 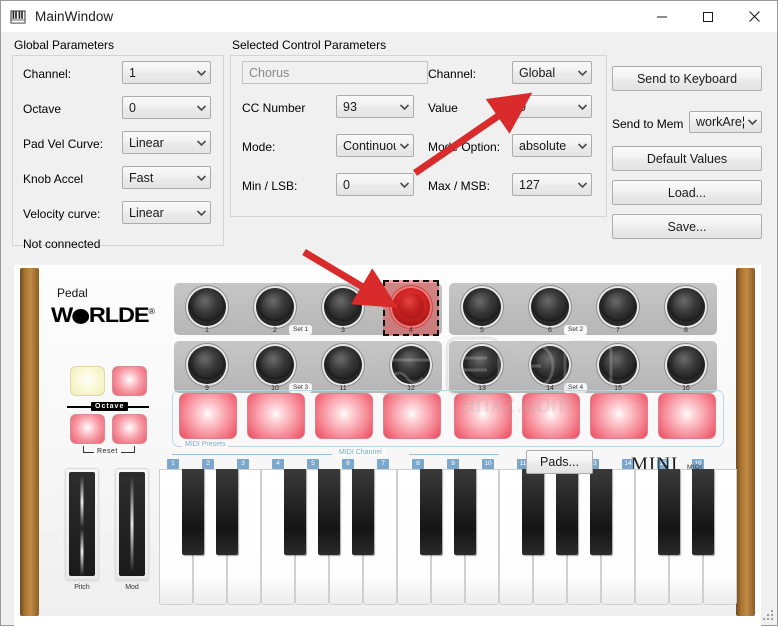 What do you see at coordinates (348, 464) in the screenshot?
I see `midi-channel-6: 6` at bounding box center [348, 464].